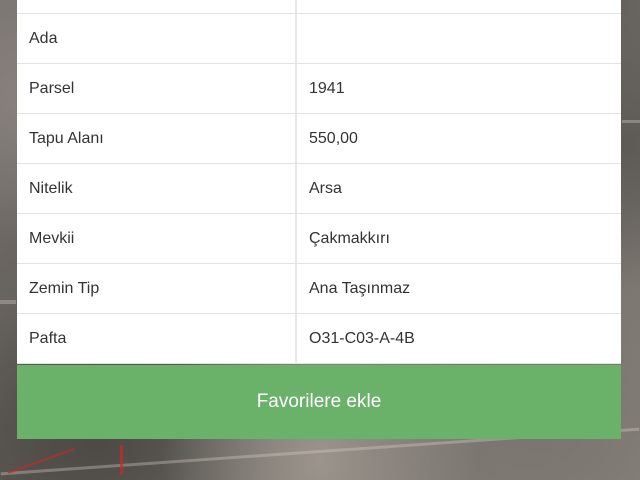 The height and width of the screenshot is (480, 640). Describe the element at coordinates (325, 188) in the screenshot. I see `row-value-nitelik: Arsa` at that location.